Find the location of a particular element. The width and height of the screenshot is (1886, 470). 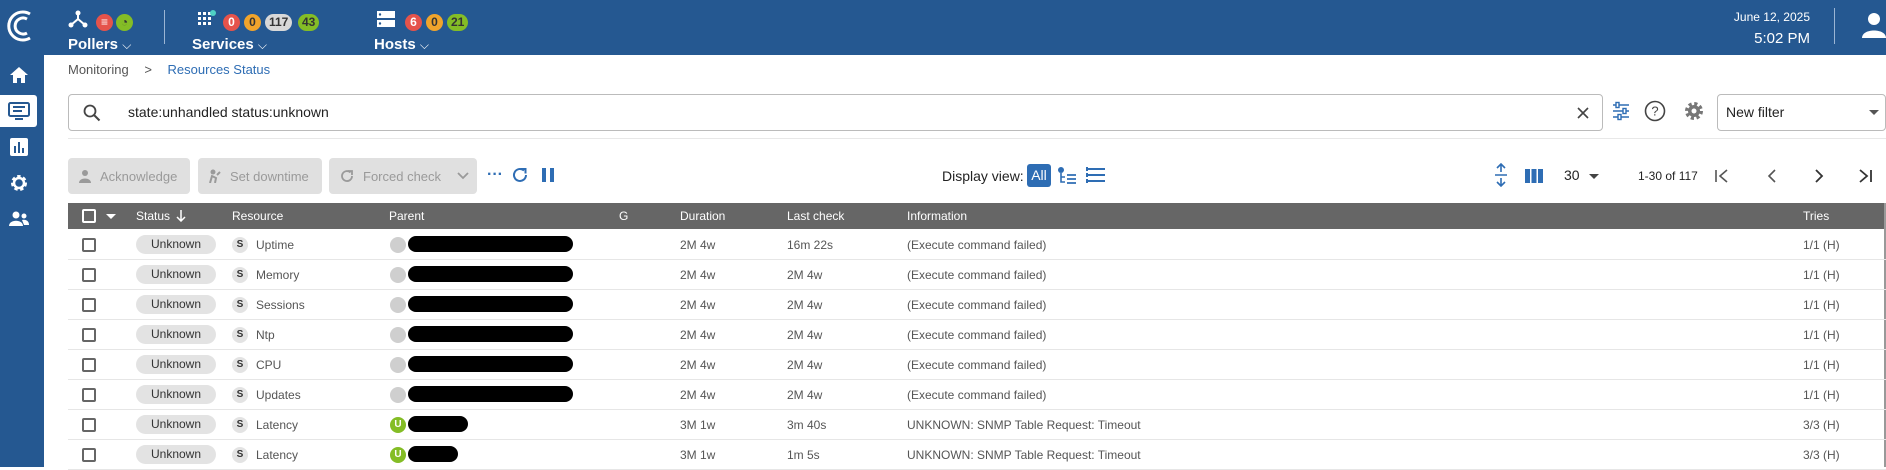

column-g: G is located at coordinates (623, 216).